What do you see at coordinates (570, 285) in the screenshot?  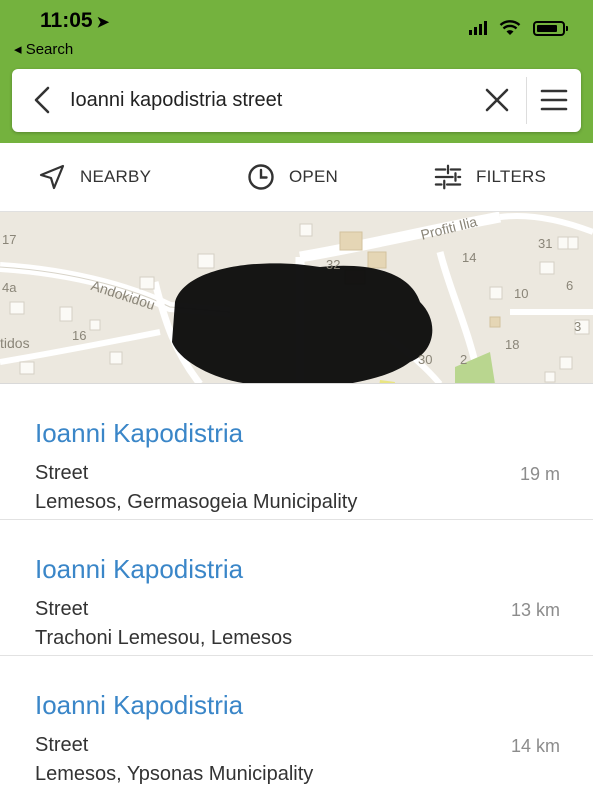 I see `map-label-6: 6` at bounding box center [570, 285].